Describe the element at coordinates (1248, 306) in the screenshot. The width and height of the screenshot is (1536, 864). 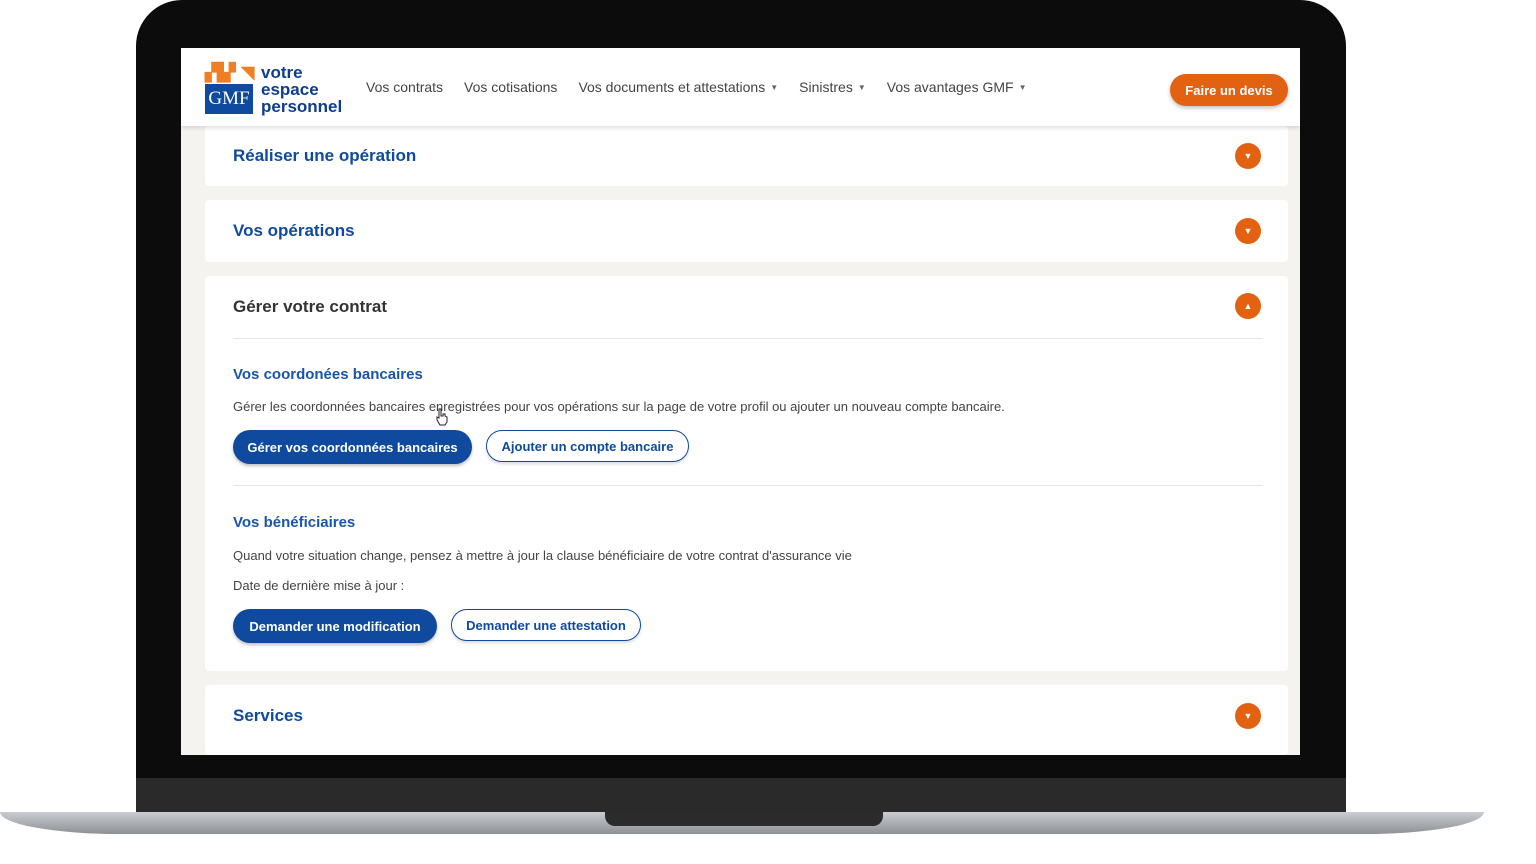
I see `chevron-up-icon: ▲` at that location.